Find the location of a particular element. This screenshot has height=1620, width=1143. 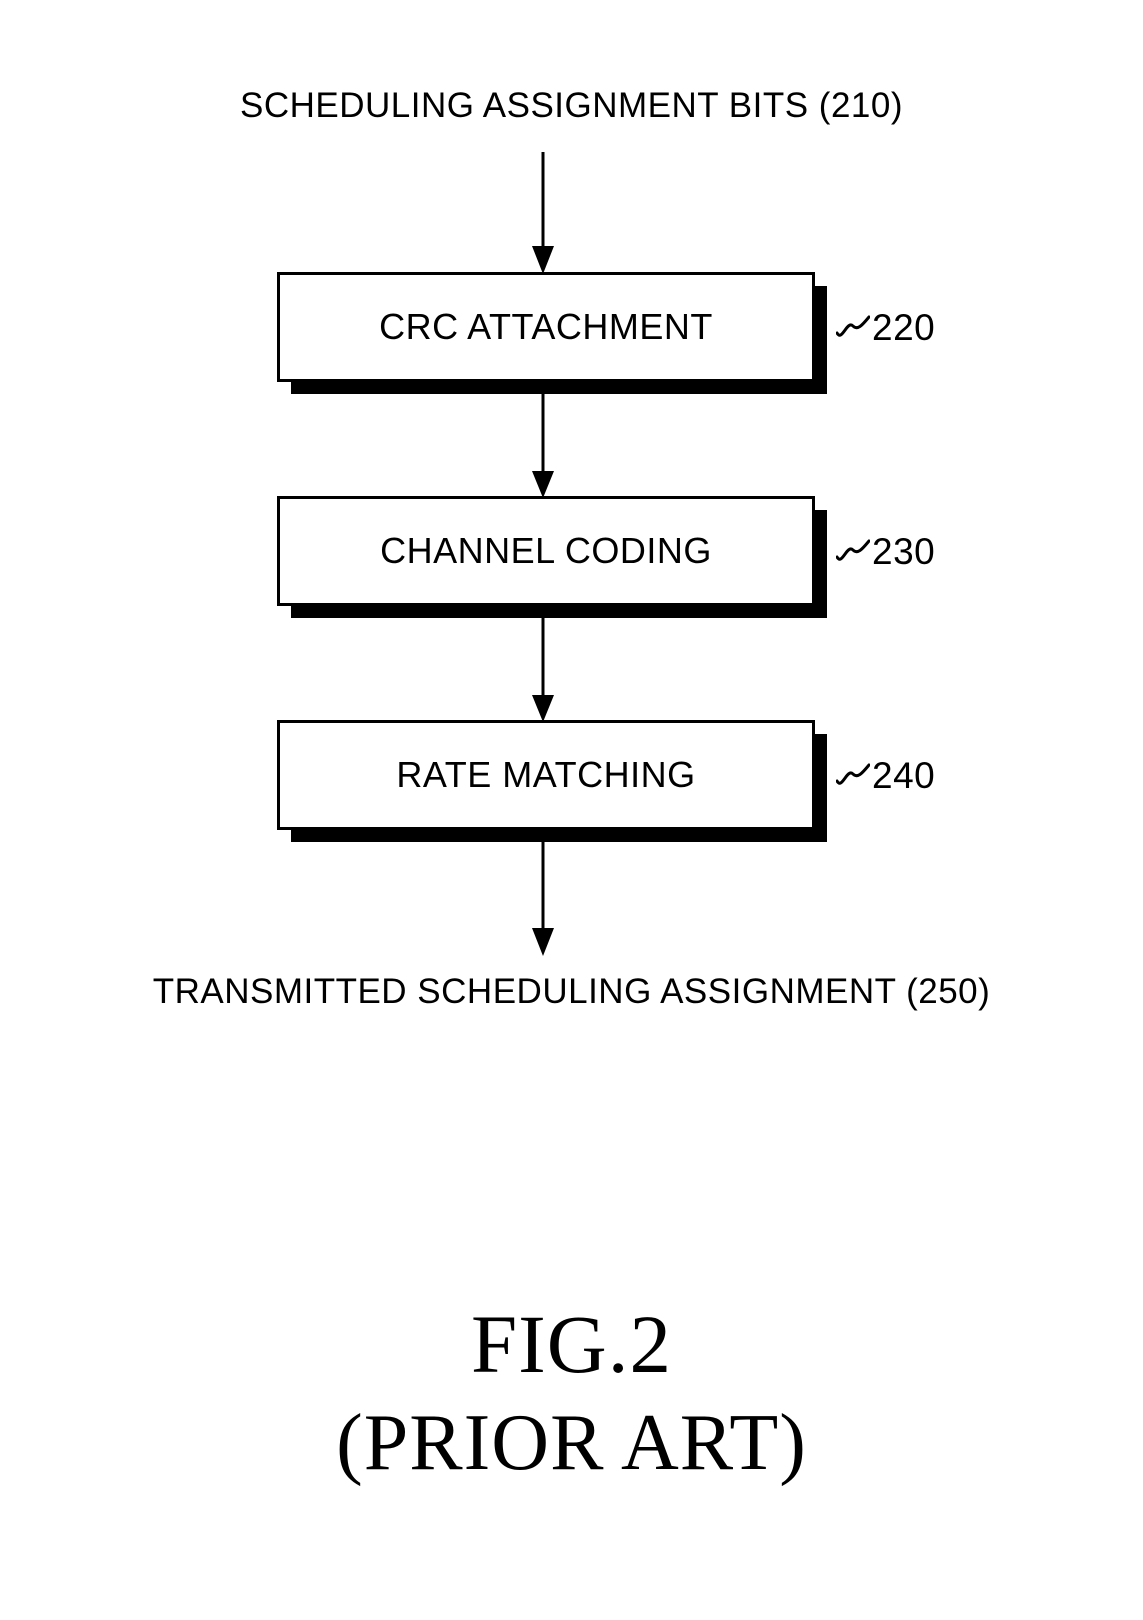

arrow-crc-to-channel is located at coordinates (543, 442).